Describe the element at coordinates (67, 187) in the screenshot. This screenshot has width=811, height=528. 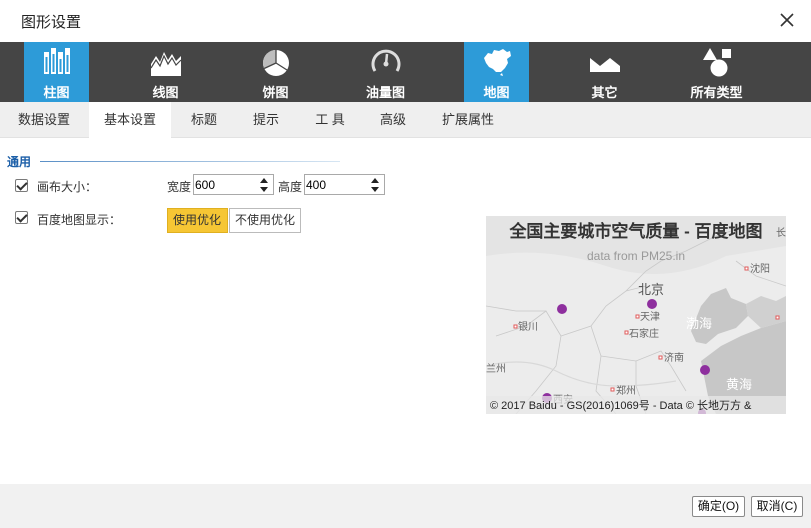
I see `canvas-size-label: 画布大小：` at that location.